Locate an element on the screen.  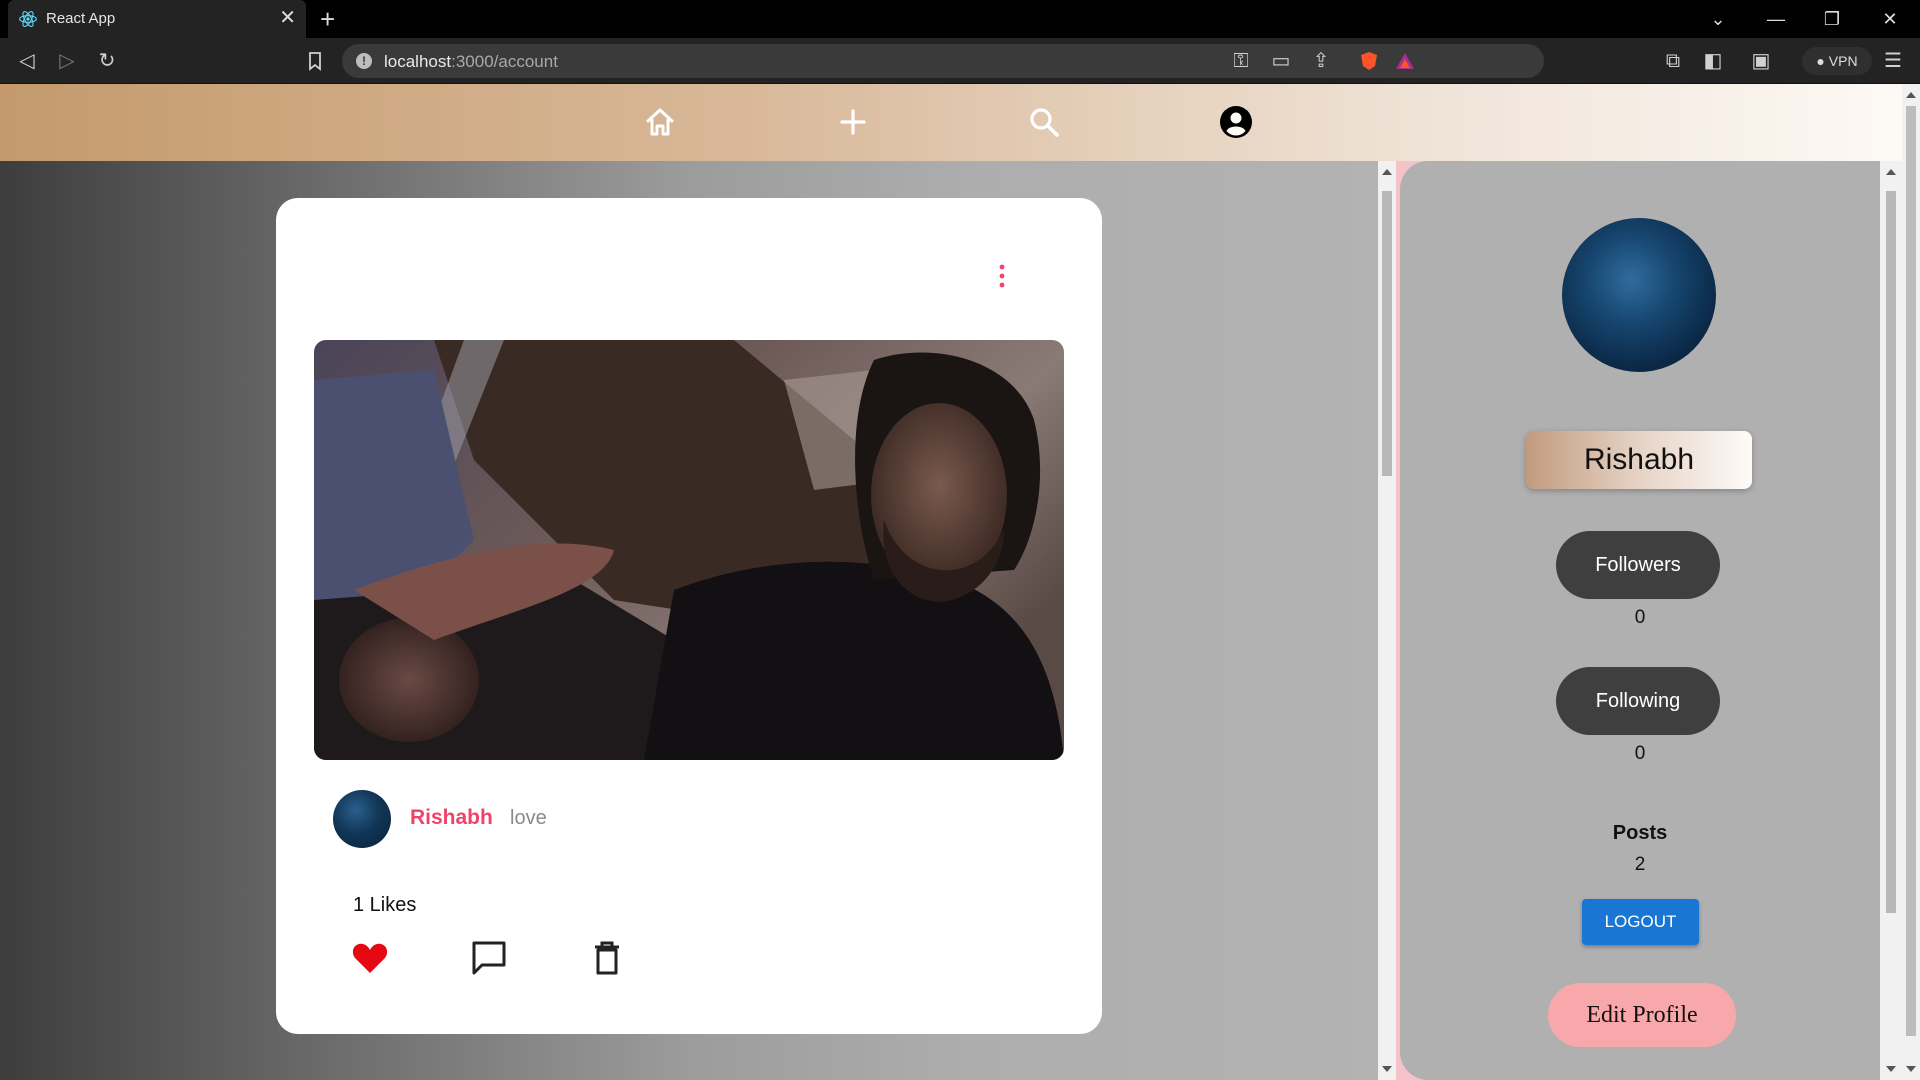
post-author-name: Rishabh is located at coordinates (451, 818).